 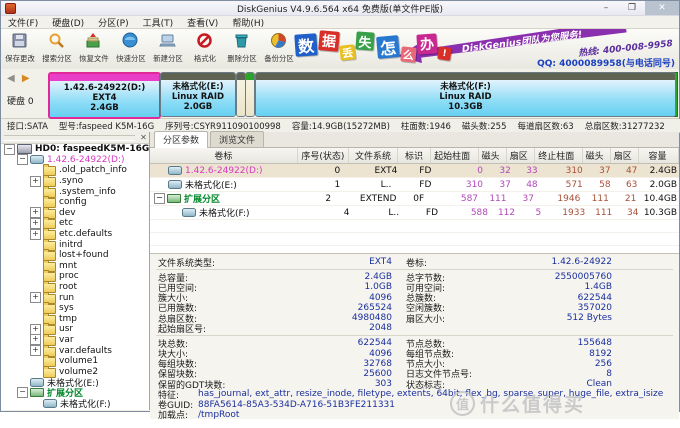 I want to click on tree-item: + run, so click(x=75, y=297).